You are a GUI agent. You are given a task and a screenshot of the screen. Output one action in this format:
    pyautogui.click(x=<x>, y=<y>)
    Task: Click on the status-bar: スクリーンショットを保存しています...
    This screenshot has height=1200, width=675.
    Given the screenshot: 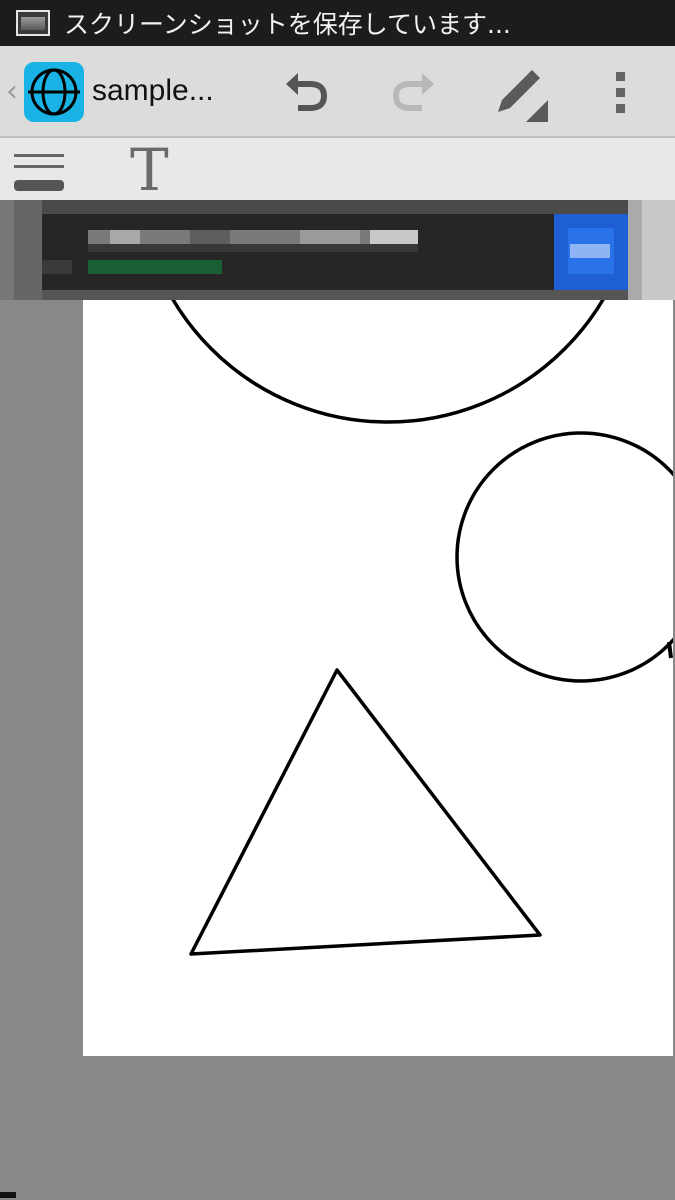 What is the action you would take?
    pyautogui.click(x=337, y=23)
    